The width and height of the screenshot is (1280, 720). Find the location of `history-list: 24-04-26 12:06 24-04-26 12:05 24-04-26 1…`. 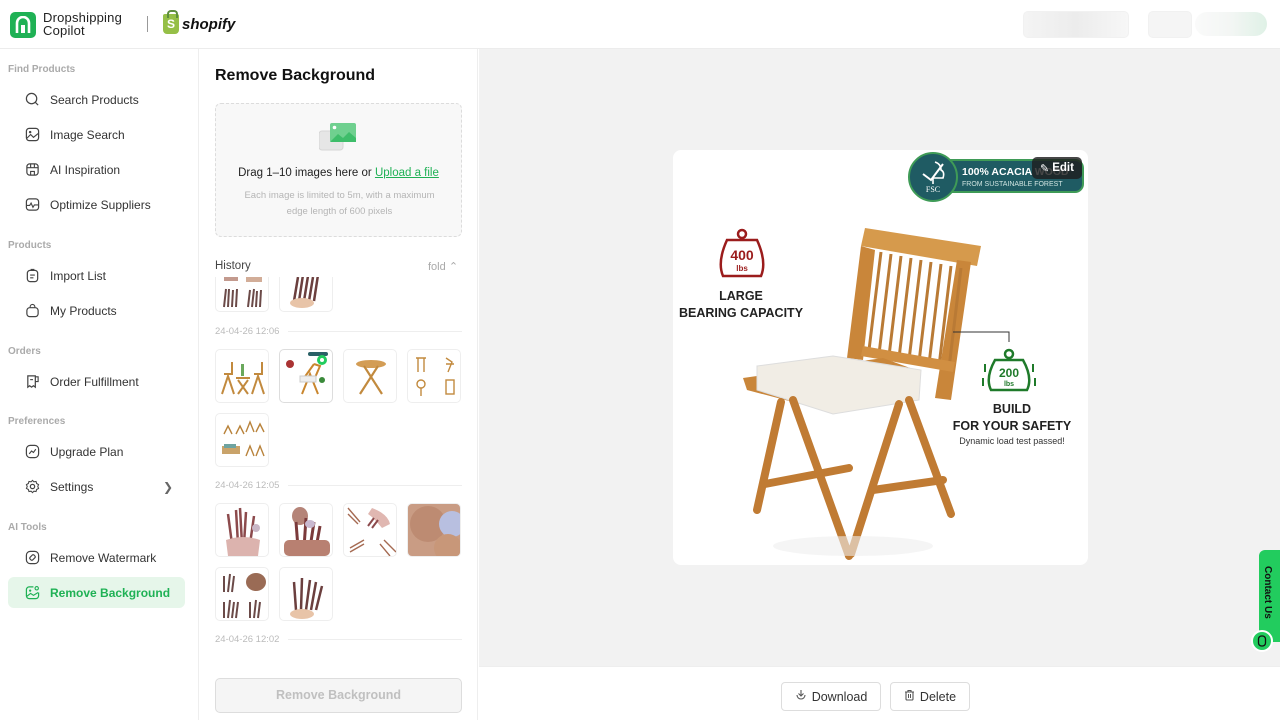

history-list: 24-04-26 12:06 24-04-26 12:05 24-04-26 1… is located at coordinates (340, 463).